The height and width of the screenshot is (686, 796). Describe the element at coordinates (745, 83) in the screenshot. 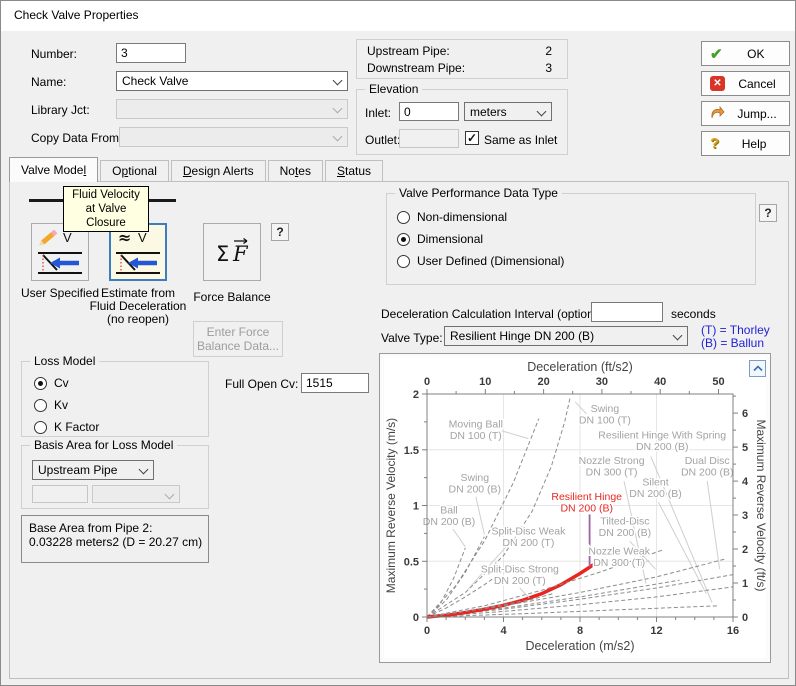

I see `cancel-button: ✕ Cancel` at that location.